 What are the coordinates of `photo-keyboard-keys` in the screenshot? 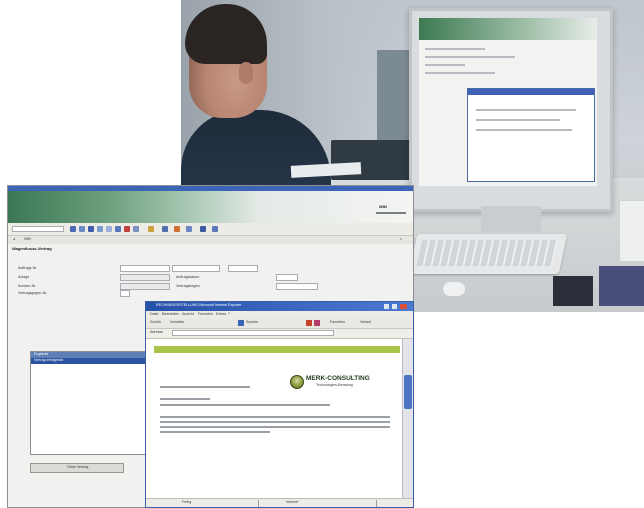 It's located at (487, 253).